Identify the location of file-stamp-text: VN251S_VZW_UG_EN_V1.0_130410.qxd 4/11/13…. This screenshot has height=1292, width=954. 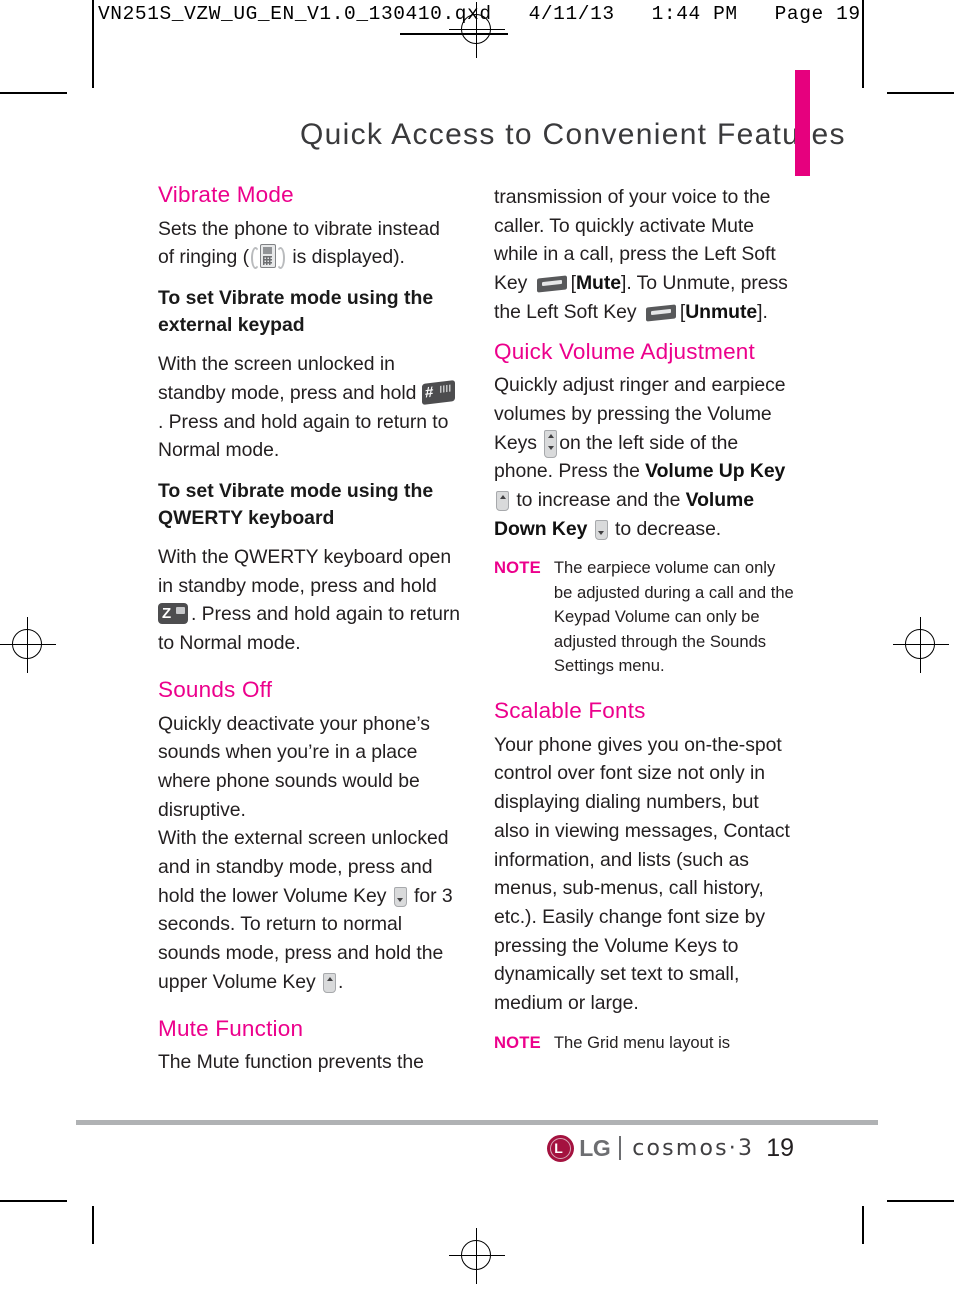
(479, 14).